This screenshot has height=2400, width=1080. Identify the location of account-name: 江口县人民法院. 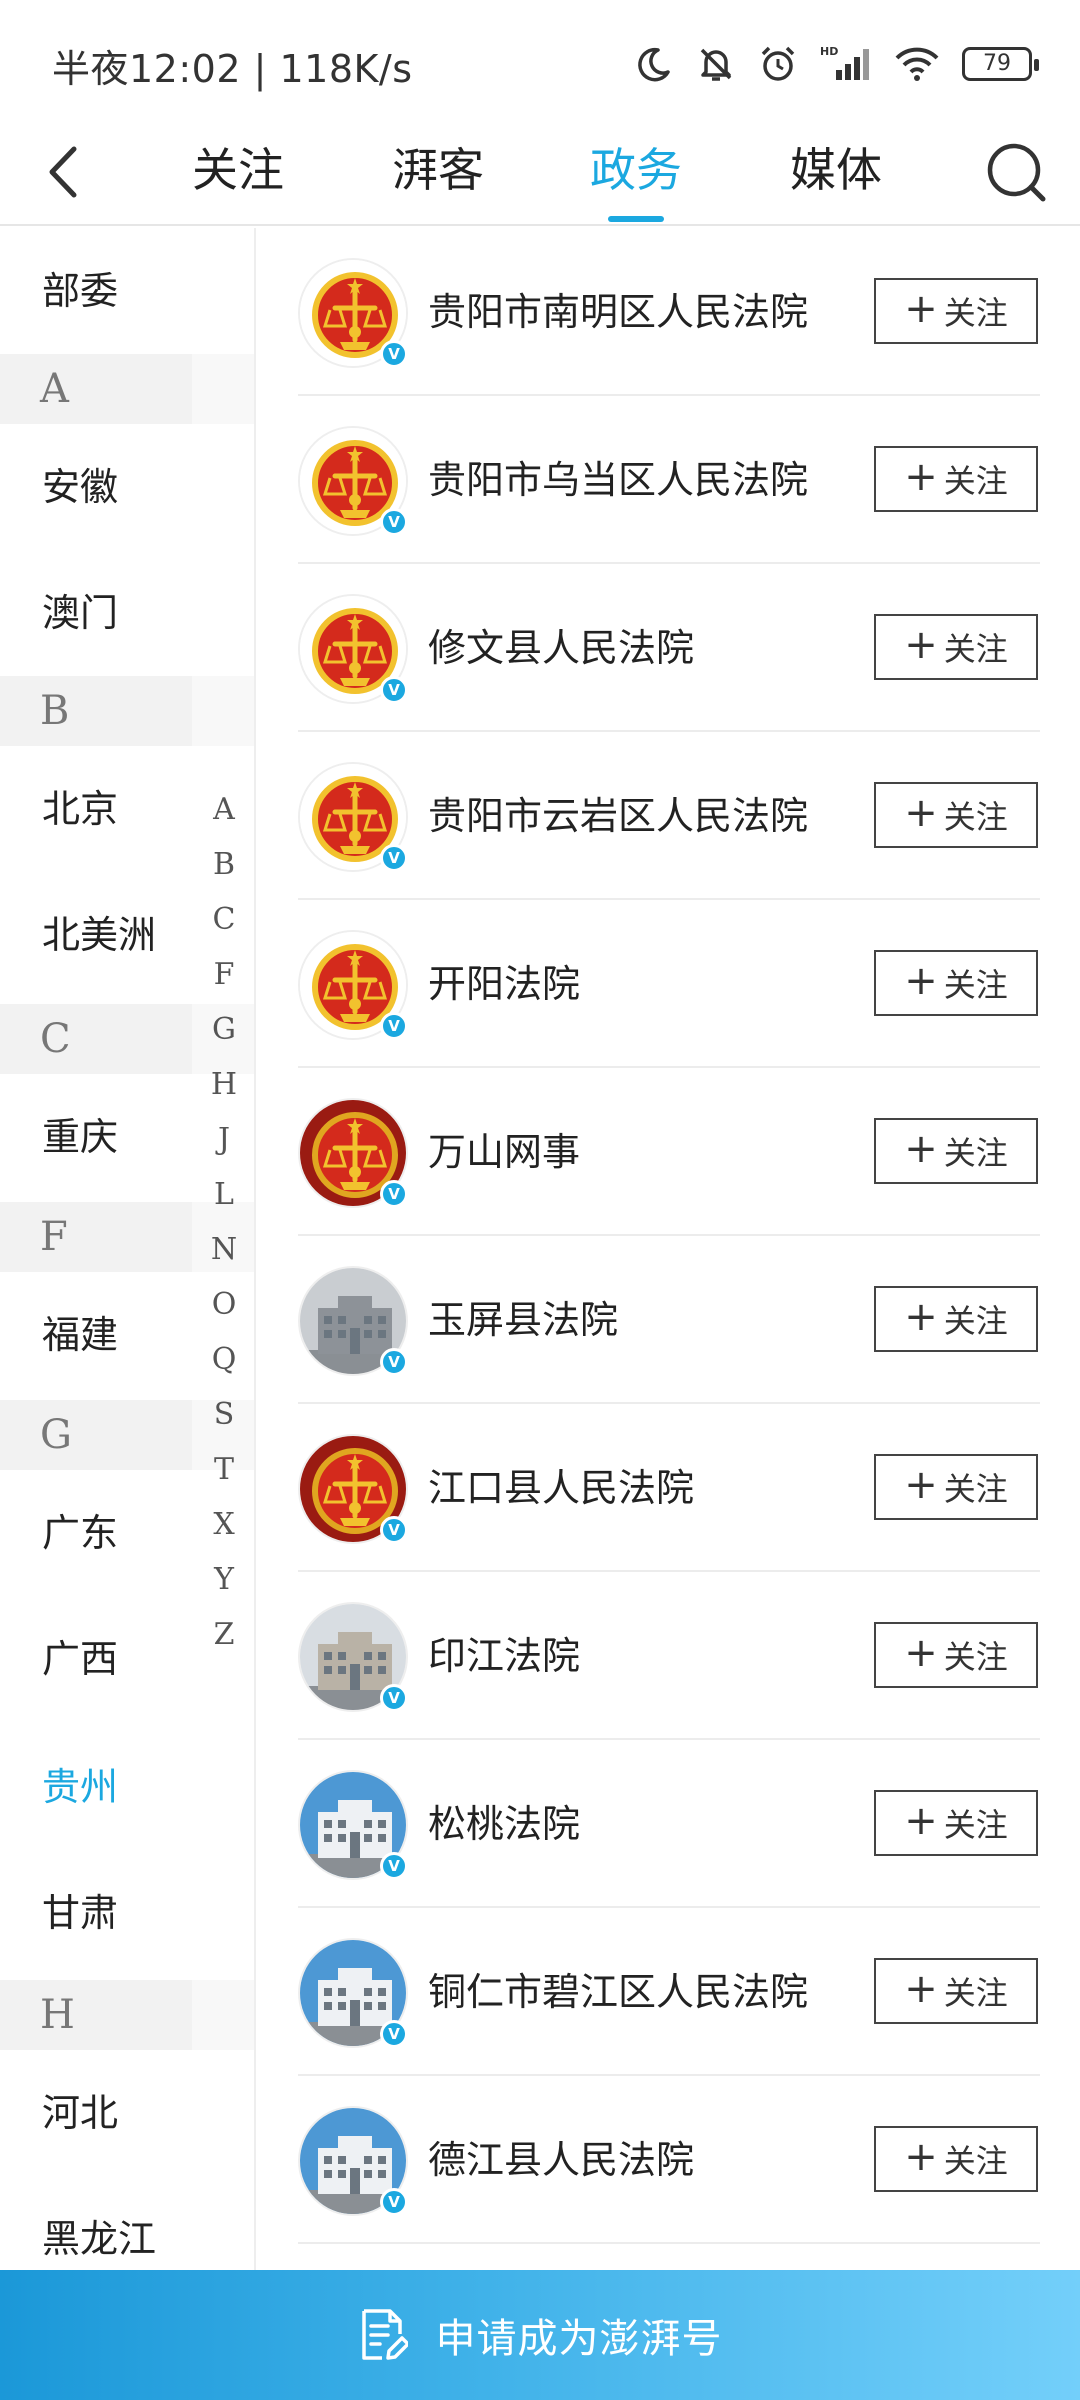
(561, 1488).